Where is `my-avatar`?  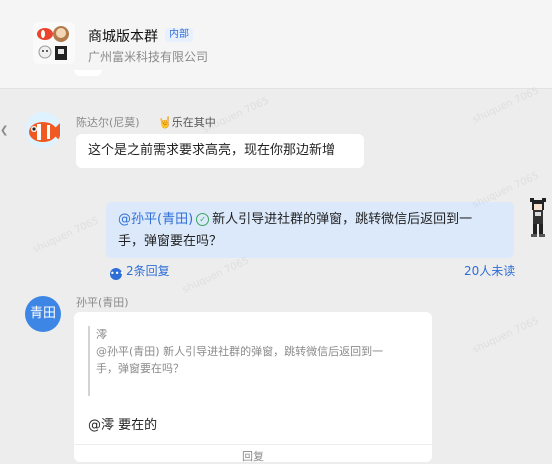 my-avatar is located at coordinates (538, 217).